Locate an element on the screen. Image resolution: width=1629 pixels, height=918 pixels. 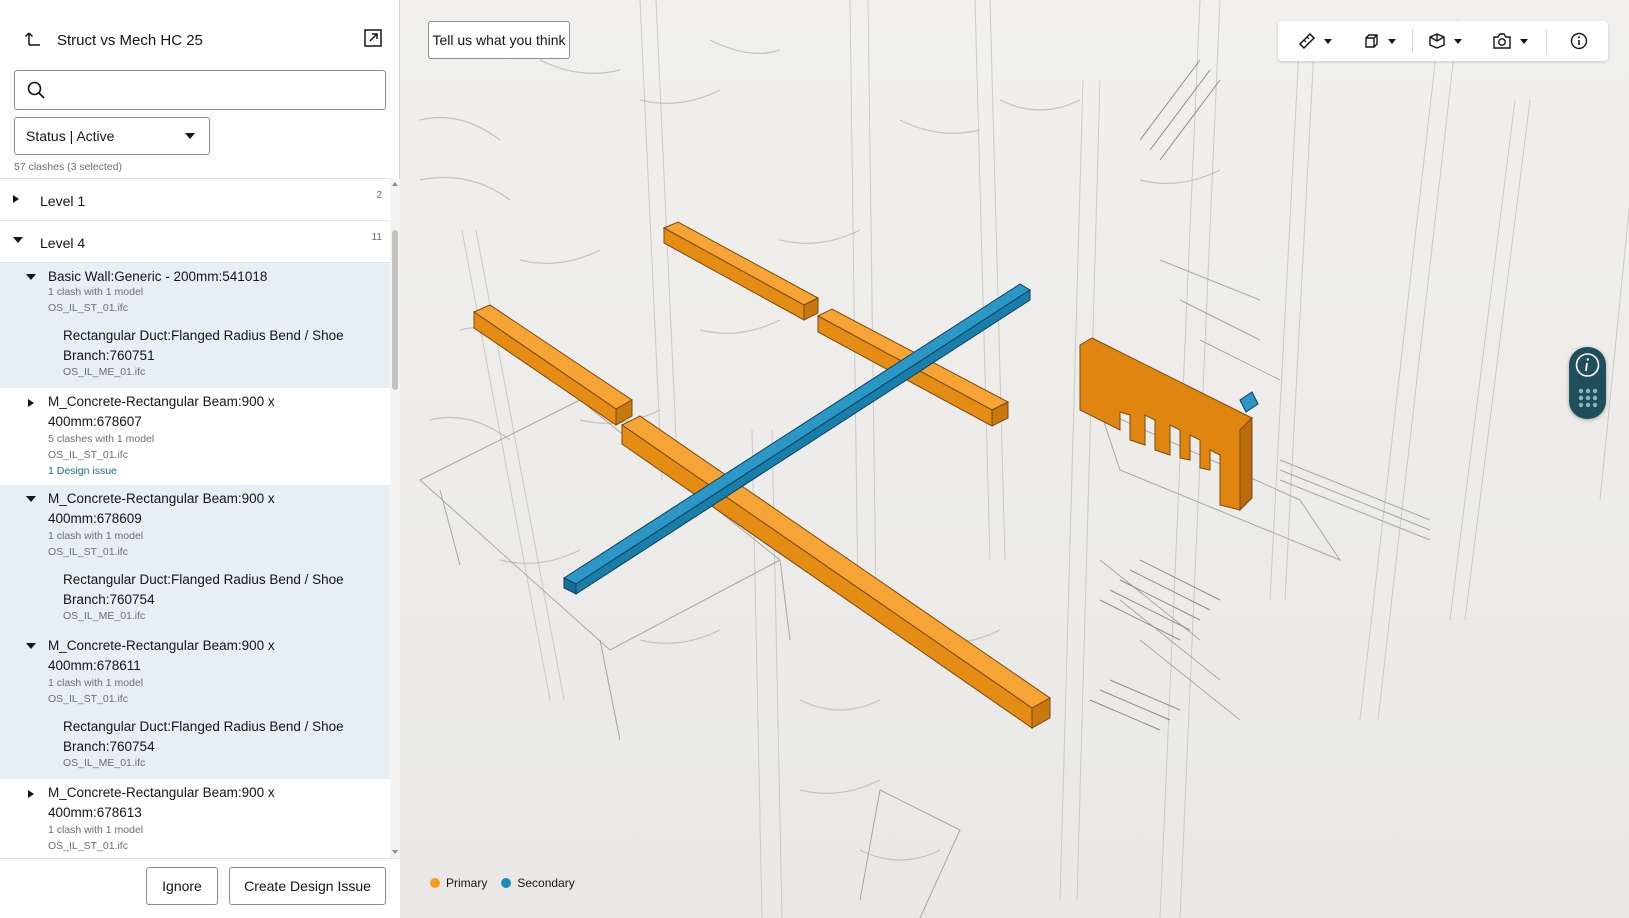
back-button is located at coordinates (33, 39).